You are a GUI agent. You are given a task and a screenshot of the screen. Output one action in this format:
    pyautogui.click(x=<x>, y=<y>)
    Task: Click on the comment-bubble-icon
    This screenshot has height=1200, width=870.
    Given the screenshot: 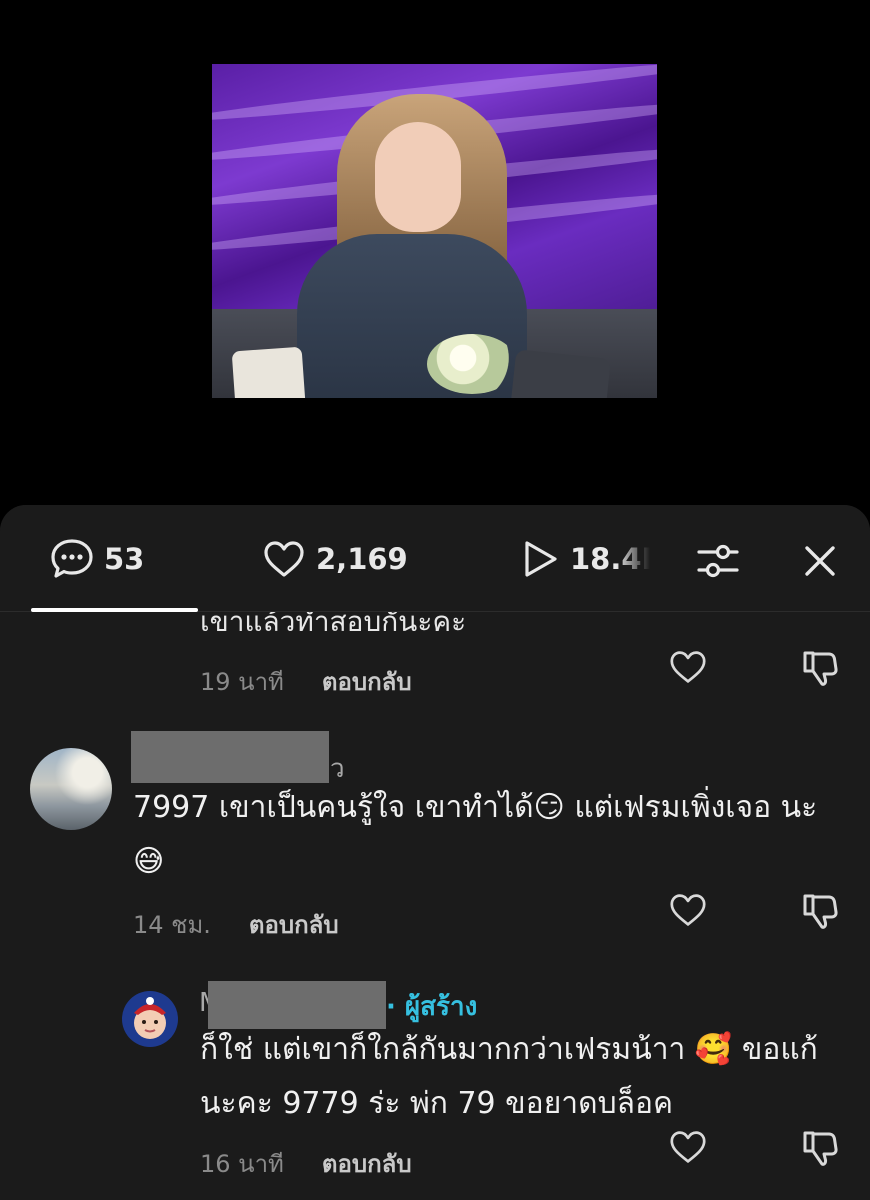 What is the action you would take?
    pyautogui.click(x=72, y=559)
    